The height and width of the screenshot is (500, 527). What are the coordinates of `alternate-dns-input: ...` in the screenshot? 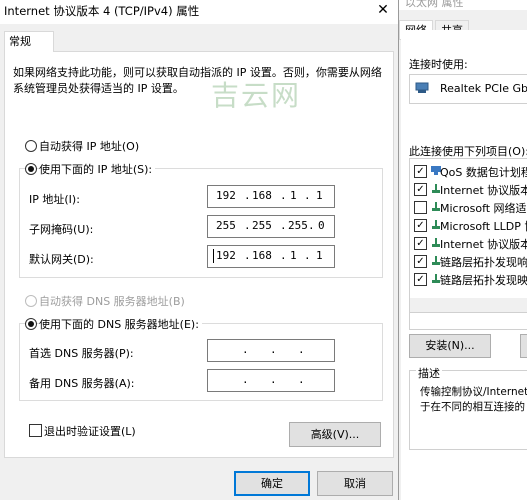 It's located at (271, 380).